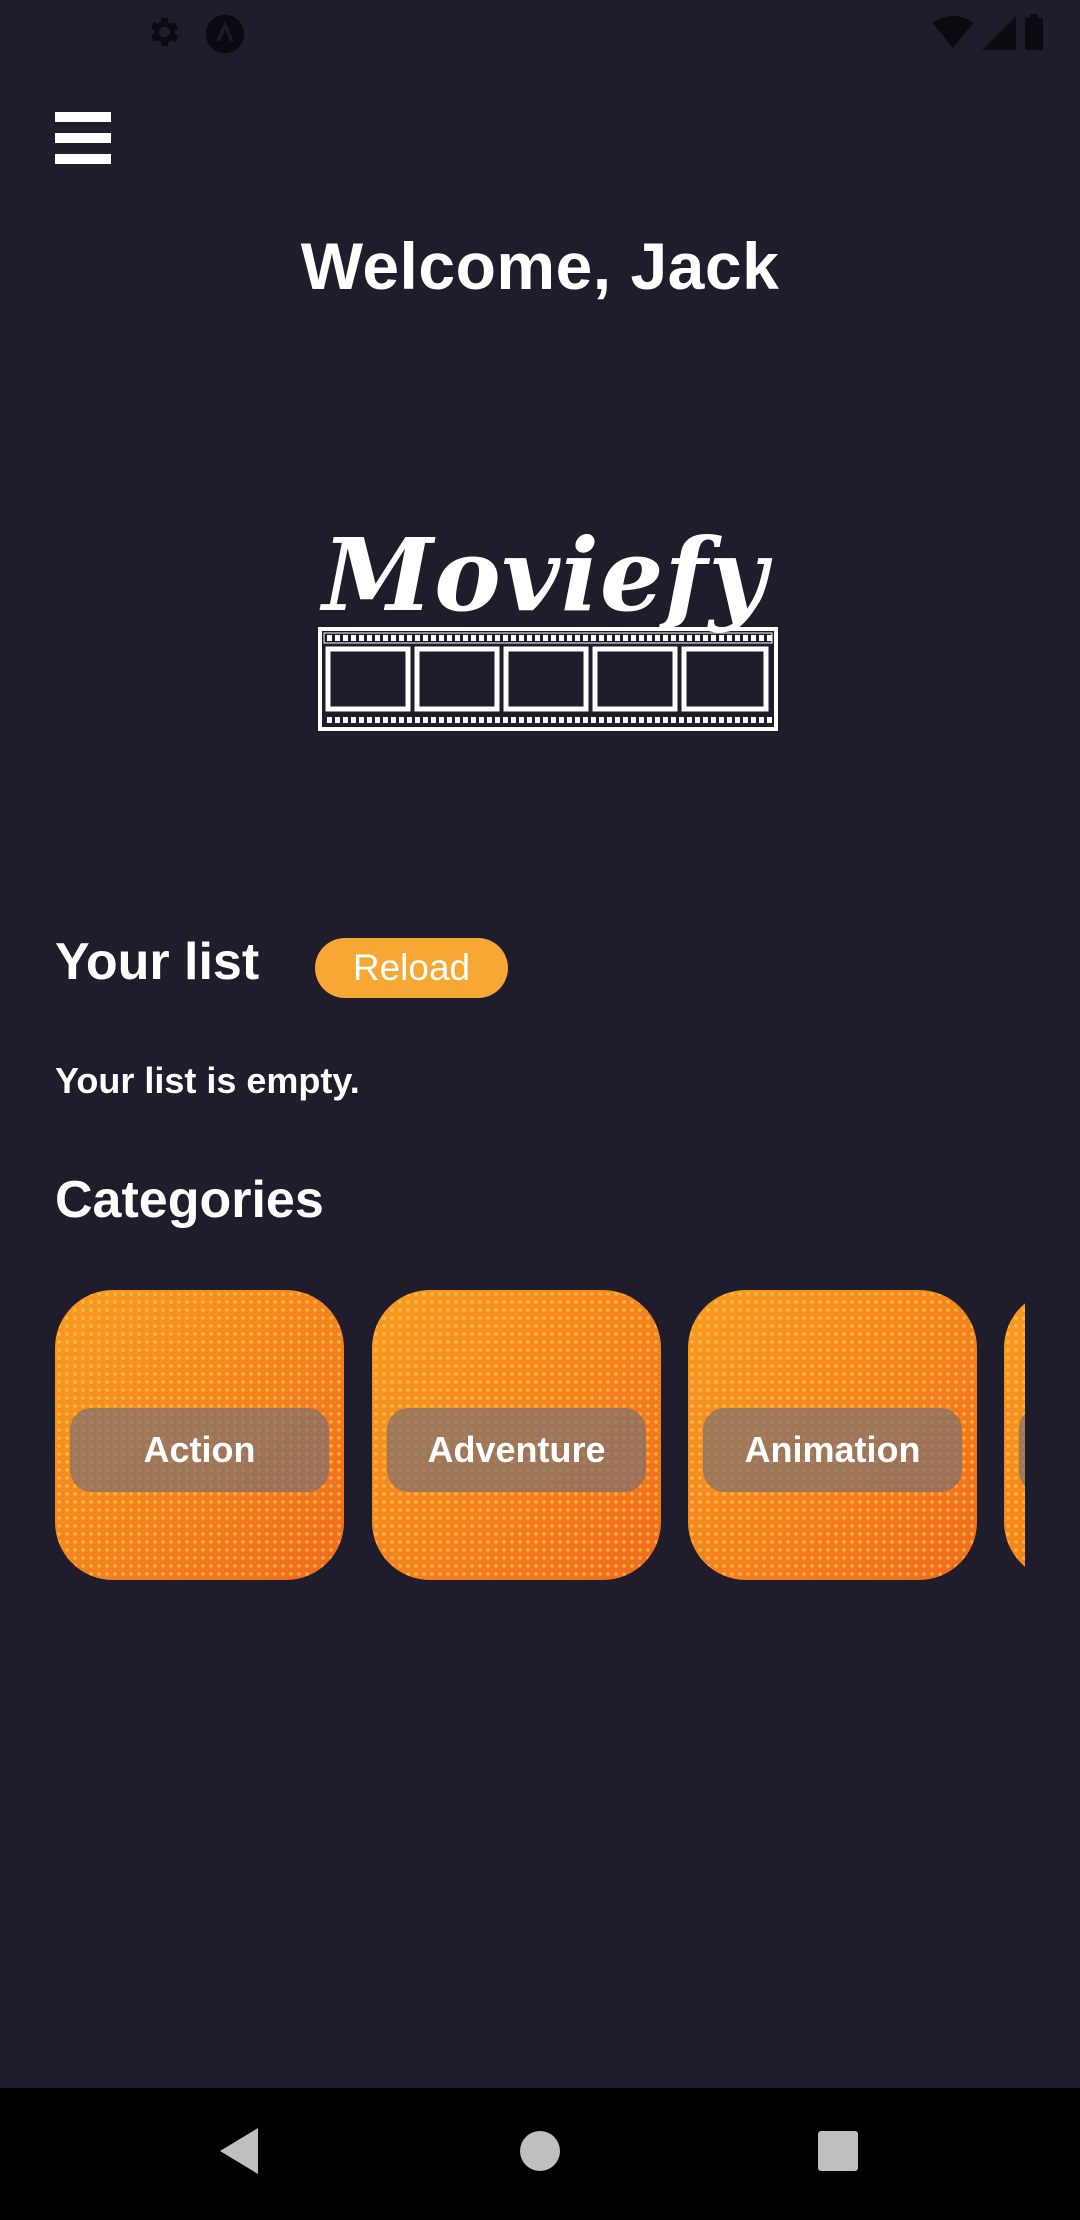 The height and width of the screenshot is (2220, 1080). I want to click on film-strip-icon, so click(548, 679).